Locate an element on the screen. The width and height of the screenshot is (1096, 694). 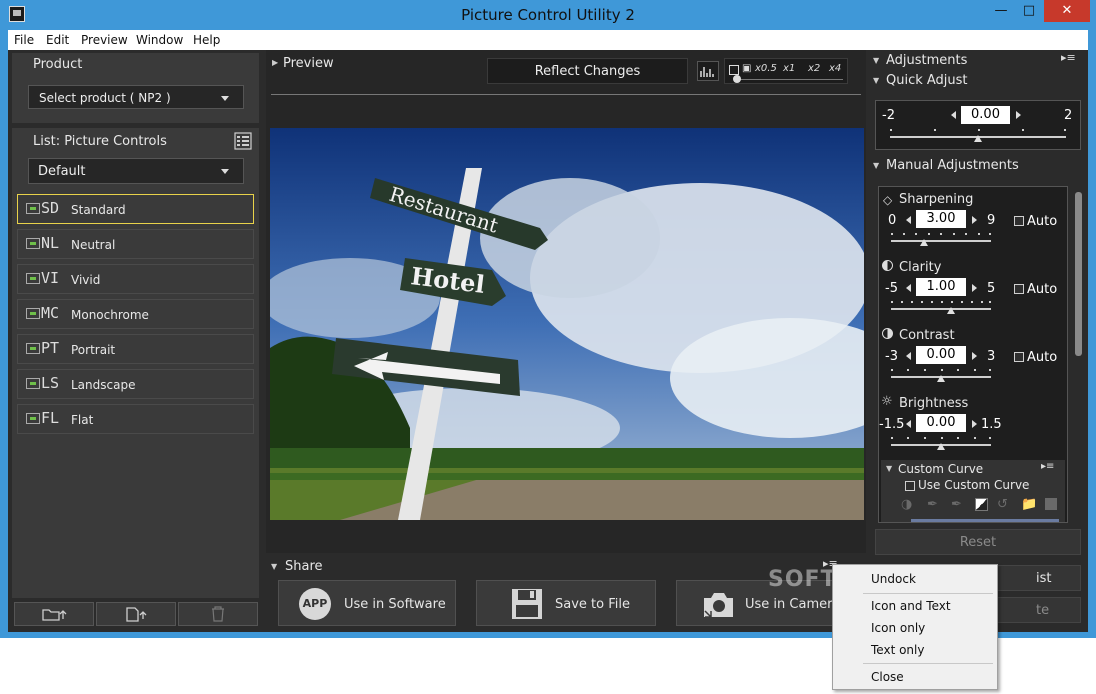
brightness-slider is located at coordinates (941, 443).